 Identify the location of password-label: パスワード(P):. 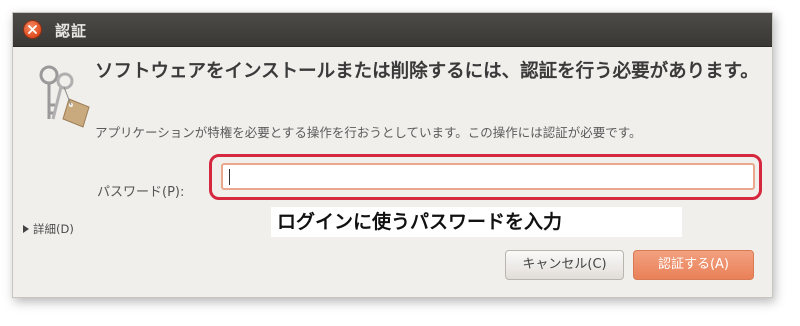
(141, 192).